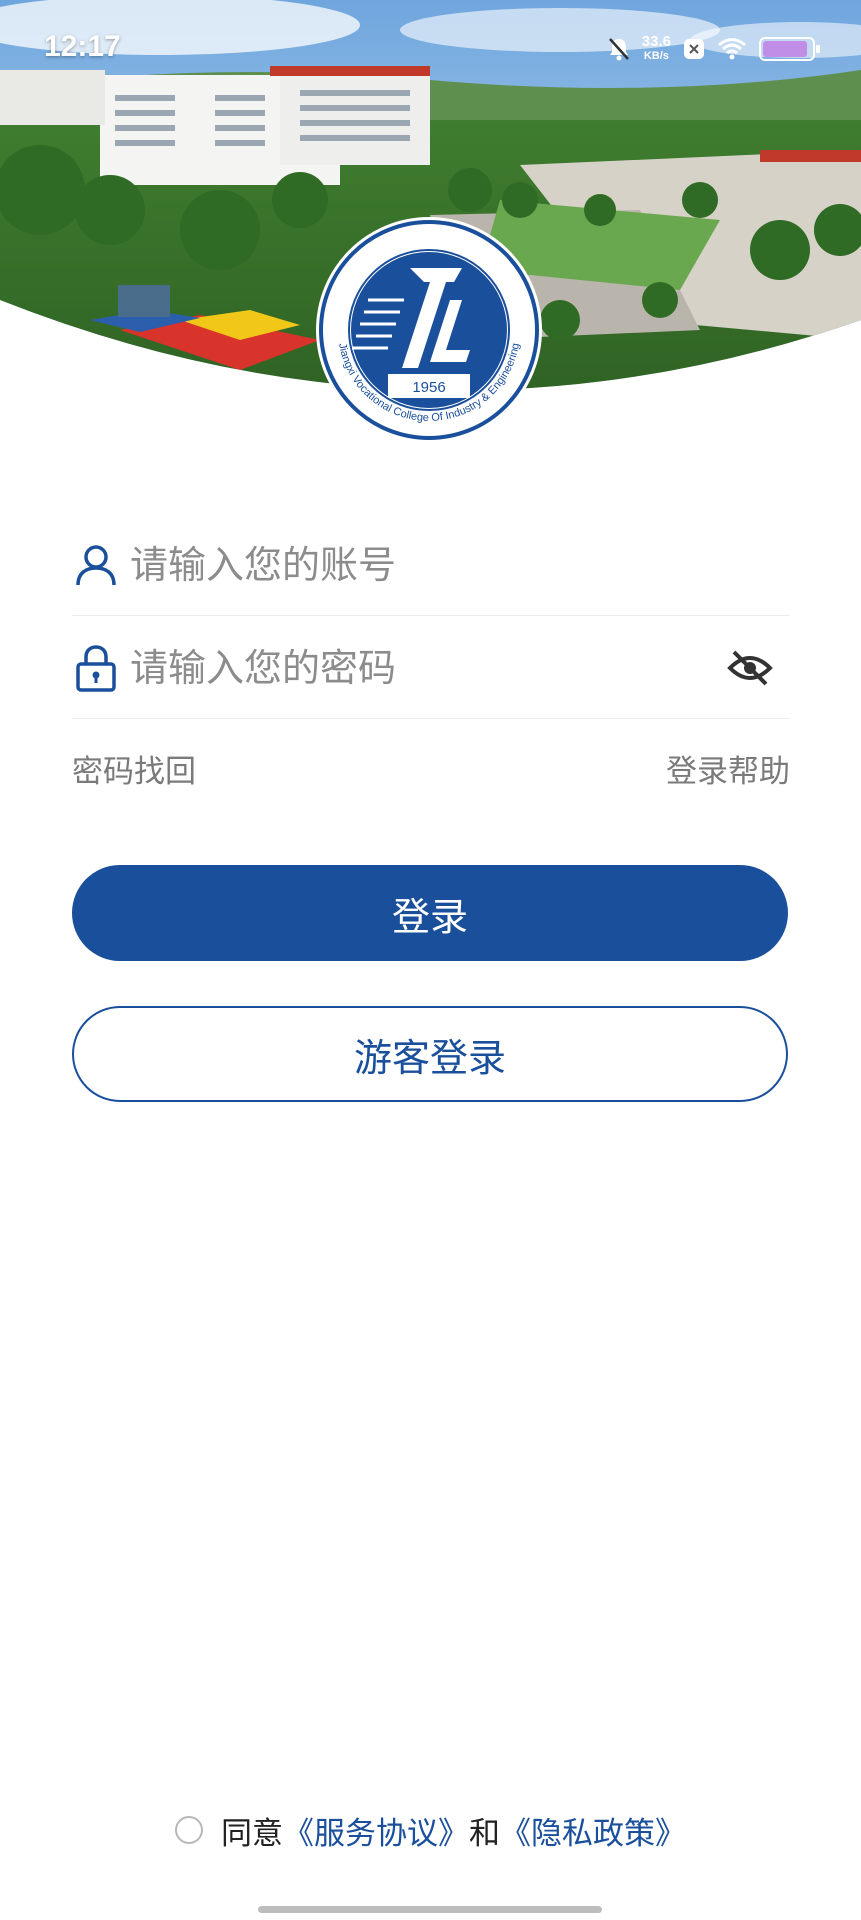 This screenshot has width=861, height=1920. Describe the element at coordinates (460, 565) in the screenshot. I see `account-input` at that location.